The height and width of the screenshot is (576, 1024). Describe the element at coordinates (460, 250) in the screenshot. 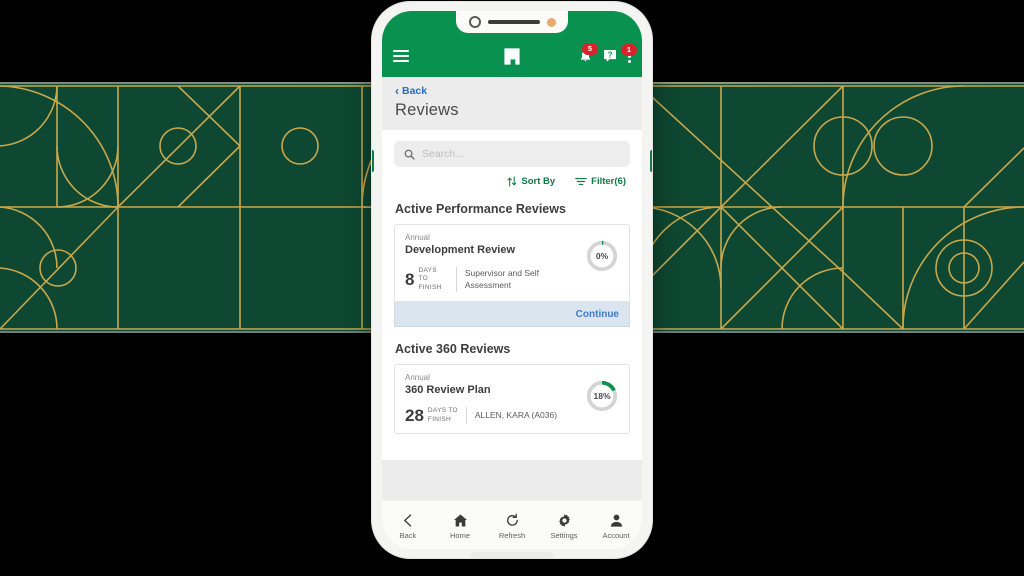

I see `review-name: Development Review` at that location.